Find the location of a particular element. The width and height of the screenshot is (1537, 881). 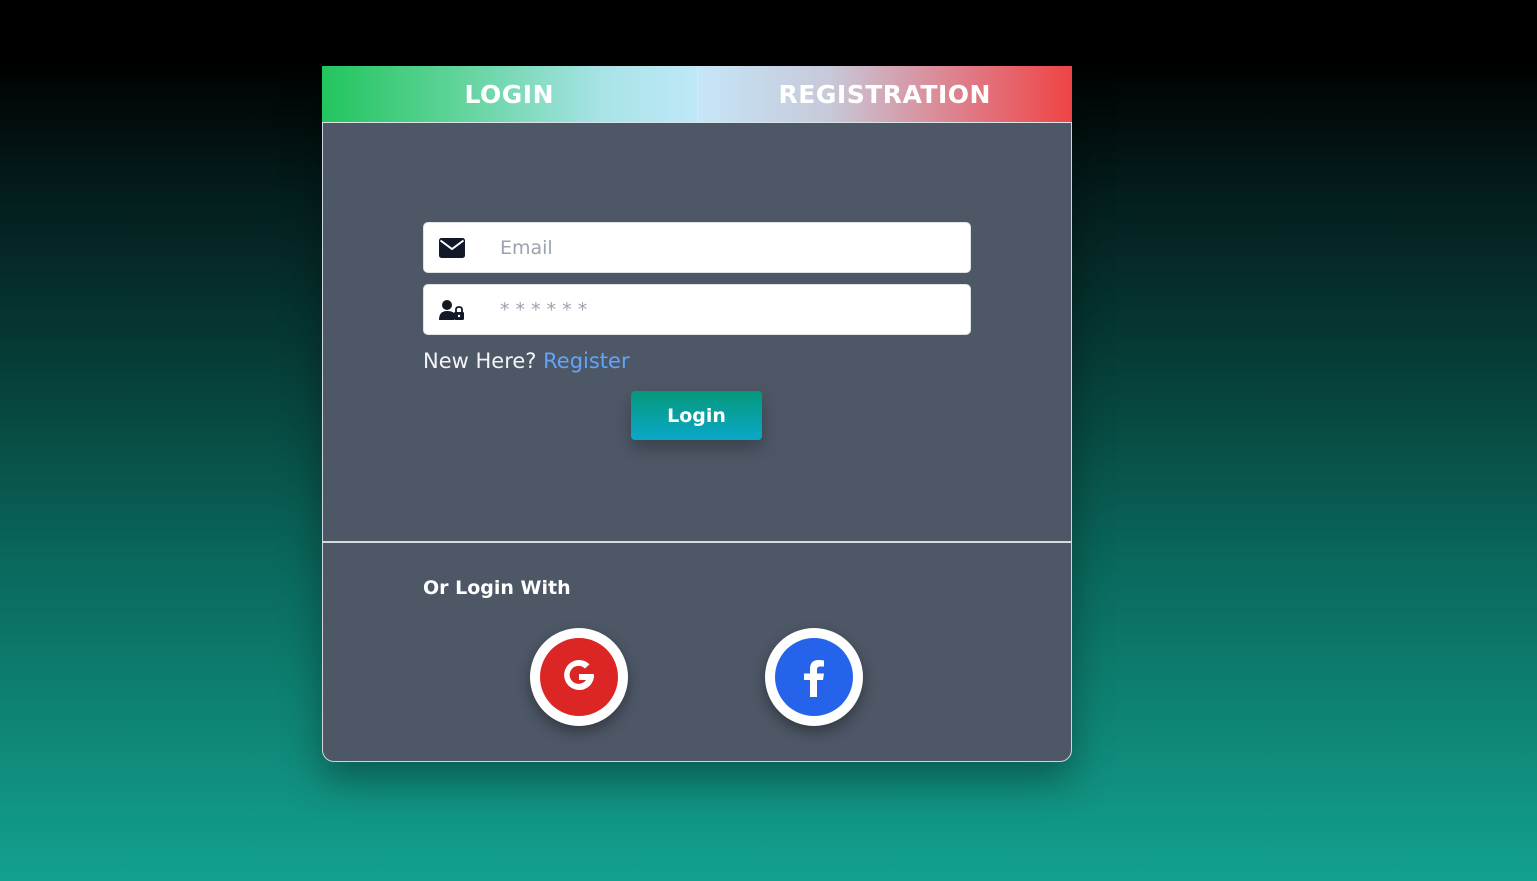

google-login-button is located at coordinates (579, 677).